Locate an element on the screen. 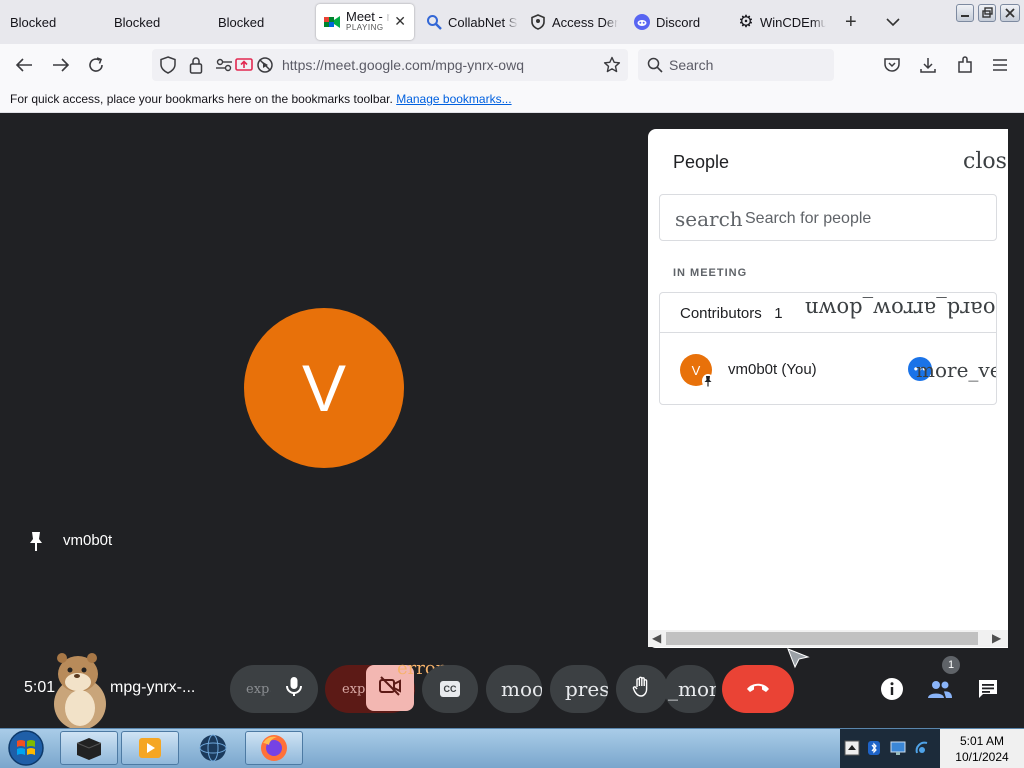 The image size is (1024, 768). more-options-button: more_vert is located at coordinates (956, 370).